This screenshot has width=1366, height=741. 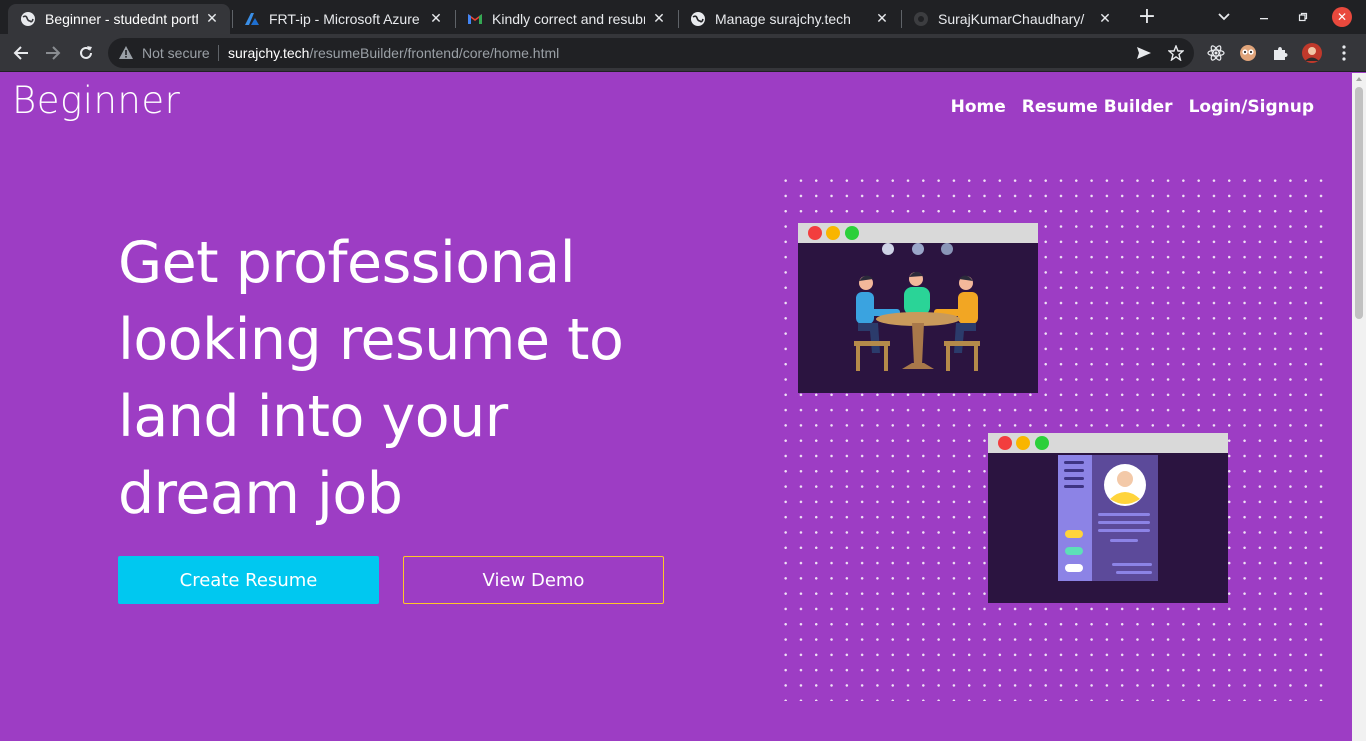 I want to click on url-host: surajchy.tech, so click(x=269, y=53).